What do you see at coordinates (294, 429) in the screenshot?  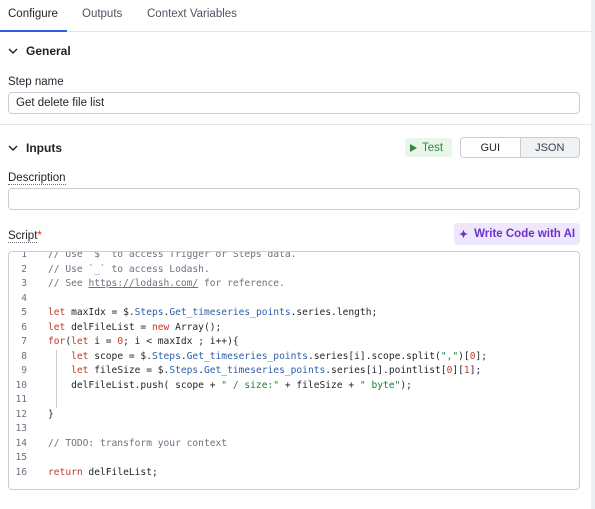 I see `code-line: 13` at bounding box center [294, 429].